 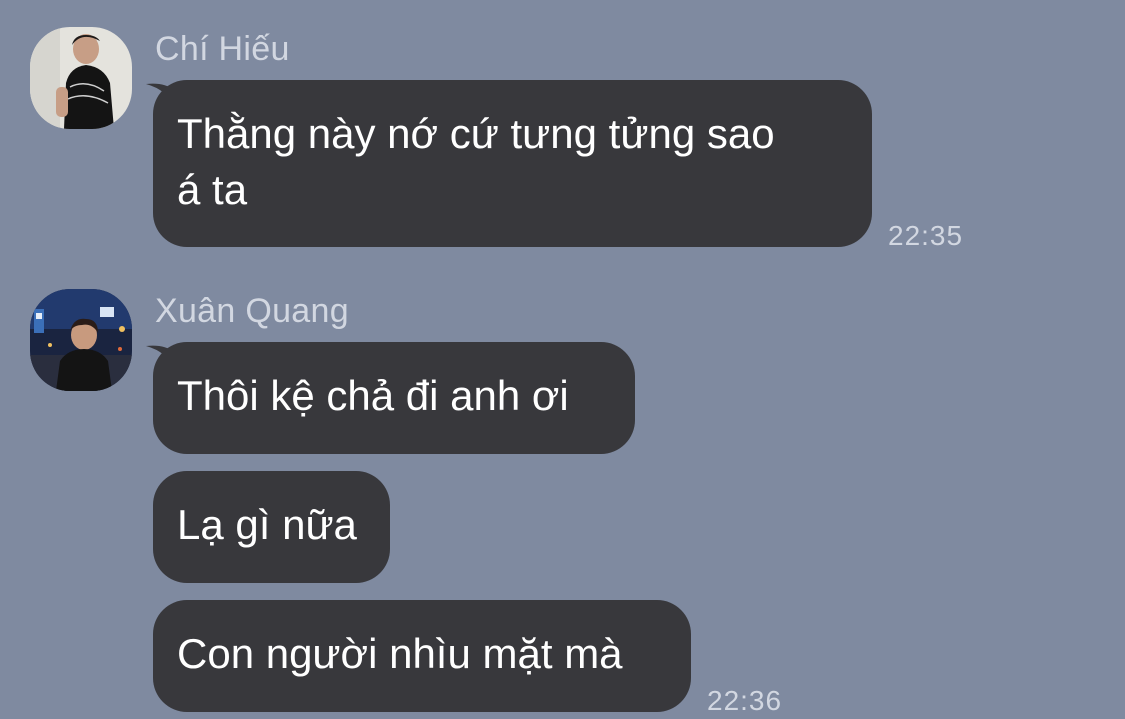 I want to click on message-bubble: Lạ gì nữa, so click(x=271, y=527).